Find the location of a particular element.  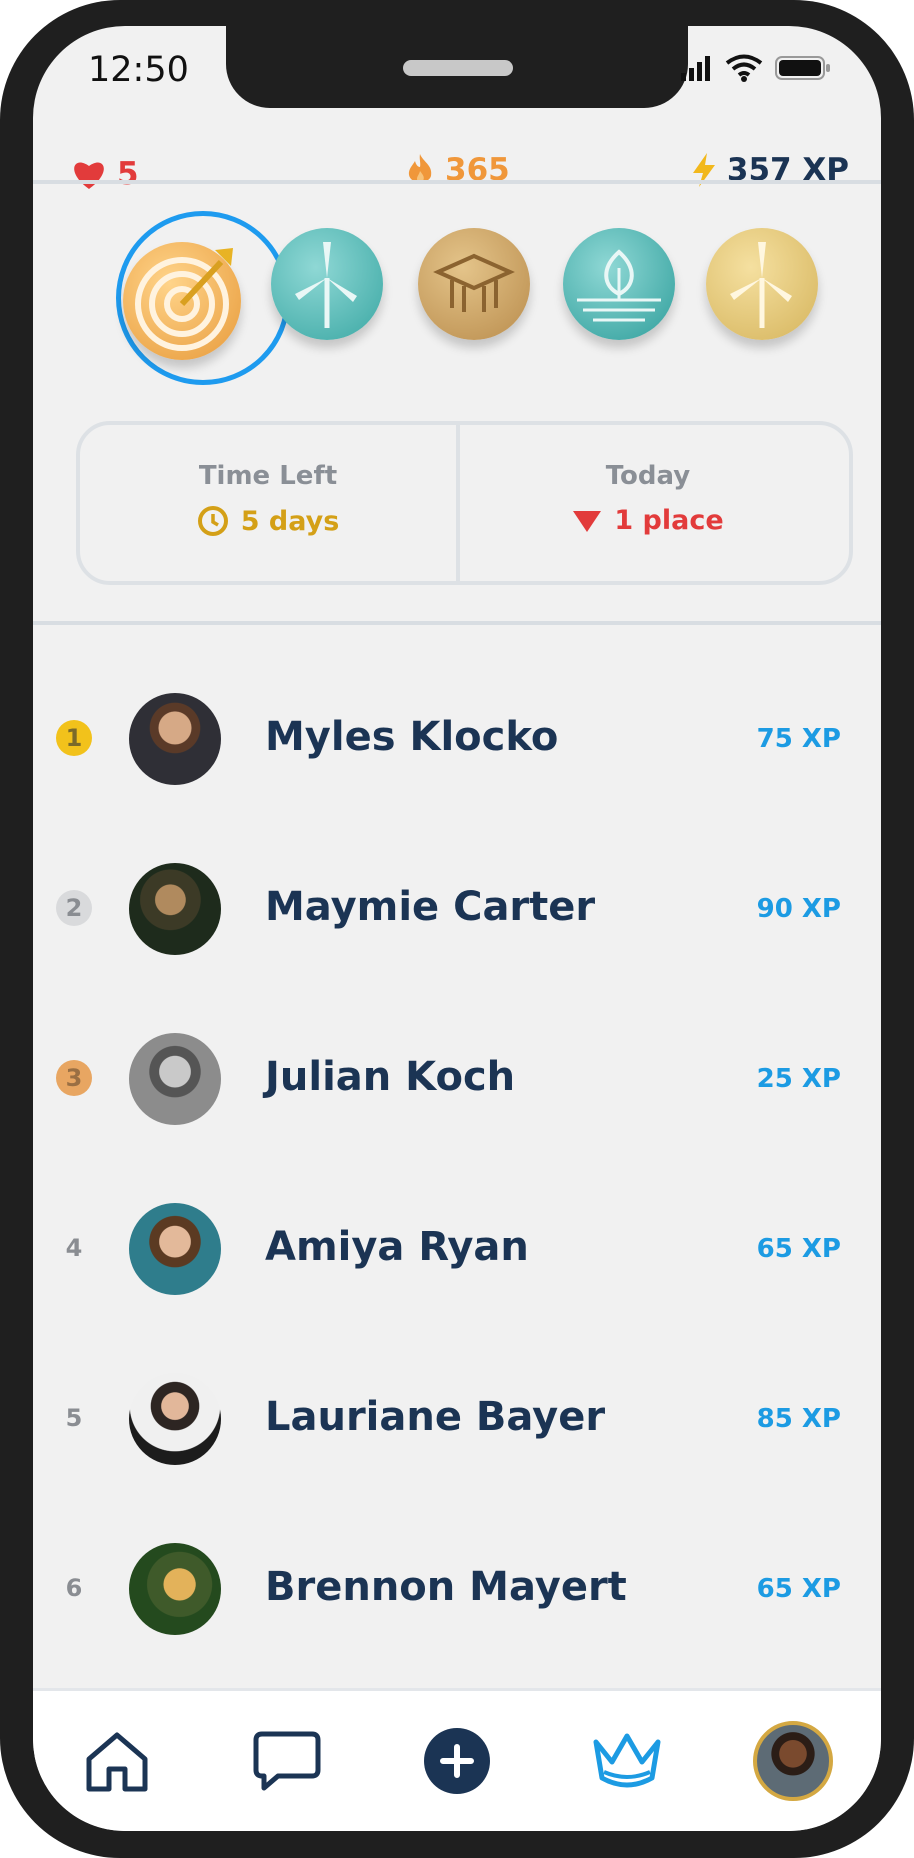

leaf-icon is located at coordinates (619, 285).